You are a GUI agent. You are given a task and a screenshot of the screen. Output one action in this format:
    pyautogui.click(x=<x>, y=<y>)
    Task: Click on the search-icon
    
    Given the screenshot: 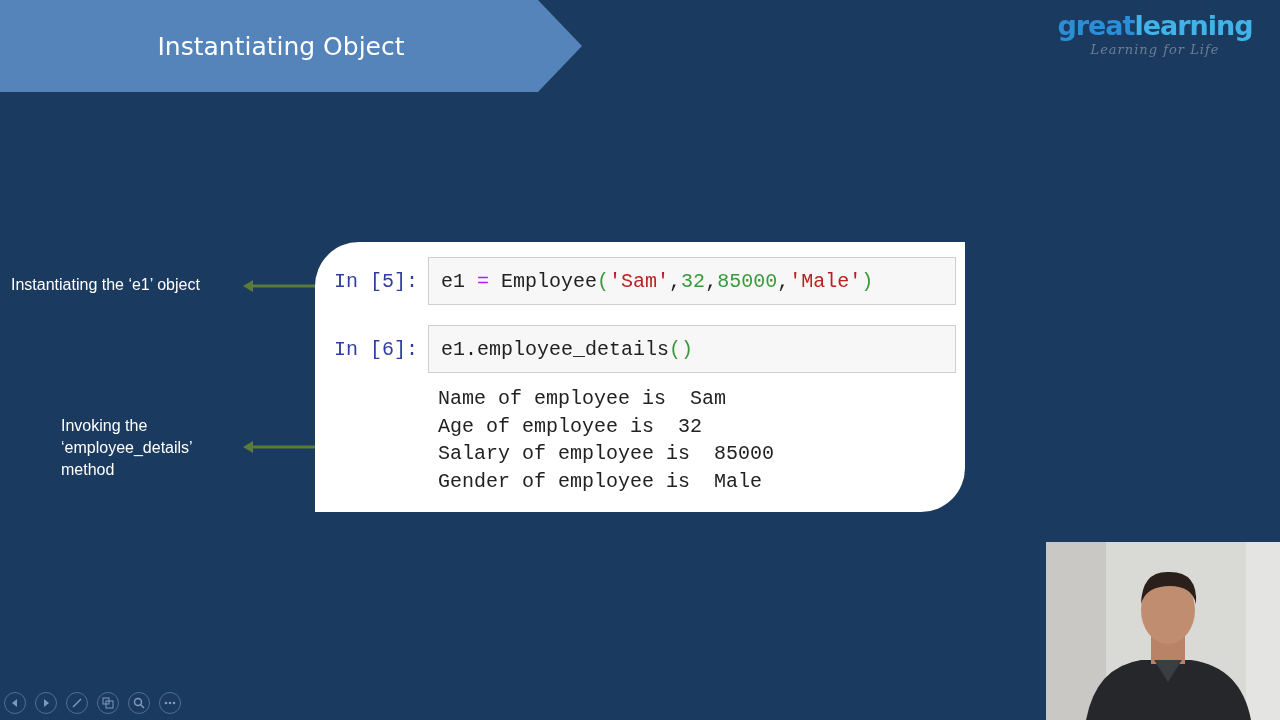 What is the action you would take?
    pyautogui.click(x=139, y=703)
    